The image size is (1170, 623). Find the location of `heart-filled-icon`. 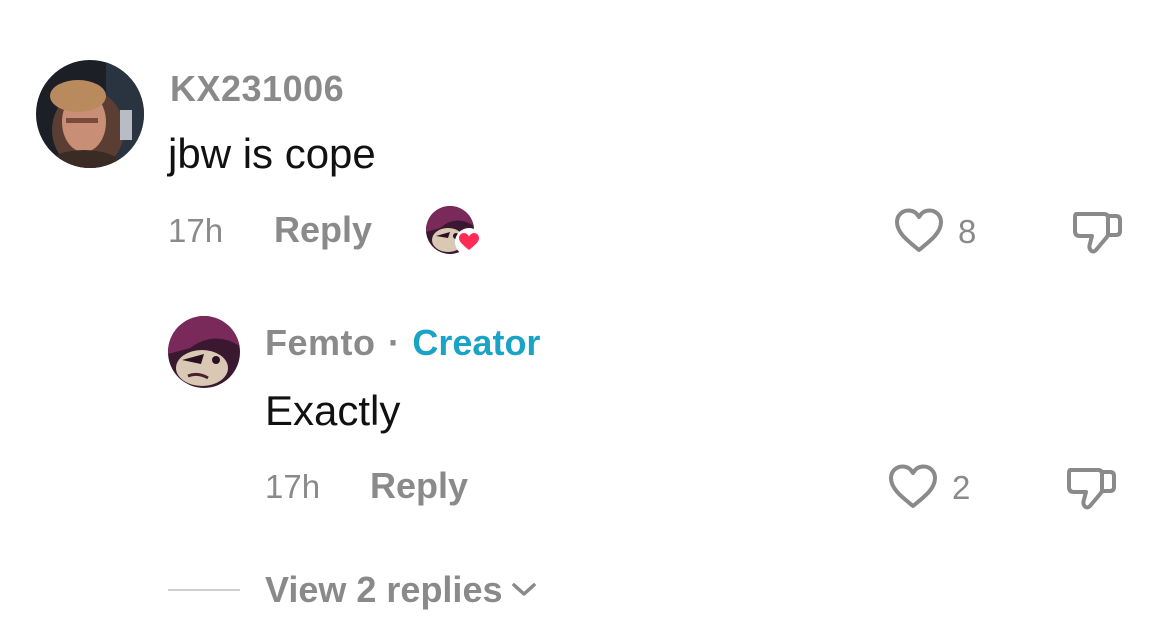

heart-filled-icon is located at coordinates (469, 242).